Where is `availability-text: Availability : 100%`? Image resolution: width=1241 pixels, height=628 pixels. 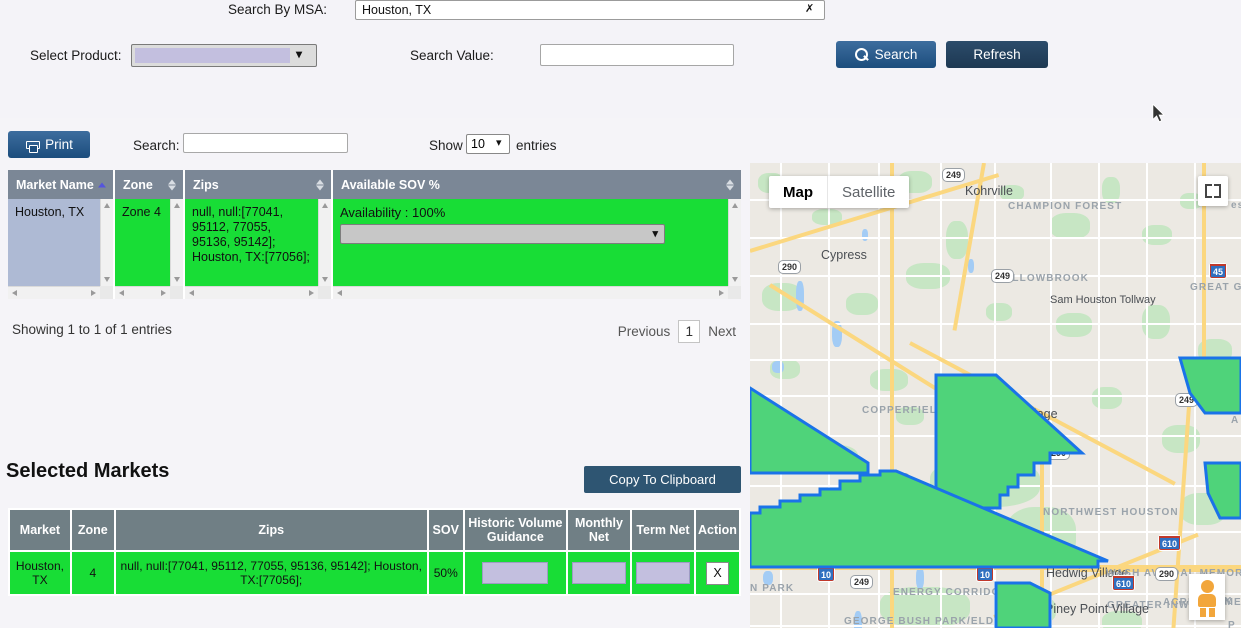 availability-text: Availability : 100% is located at coordinates (393, 212).